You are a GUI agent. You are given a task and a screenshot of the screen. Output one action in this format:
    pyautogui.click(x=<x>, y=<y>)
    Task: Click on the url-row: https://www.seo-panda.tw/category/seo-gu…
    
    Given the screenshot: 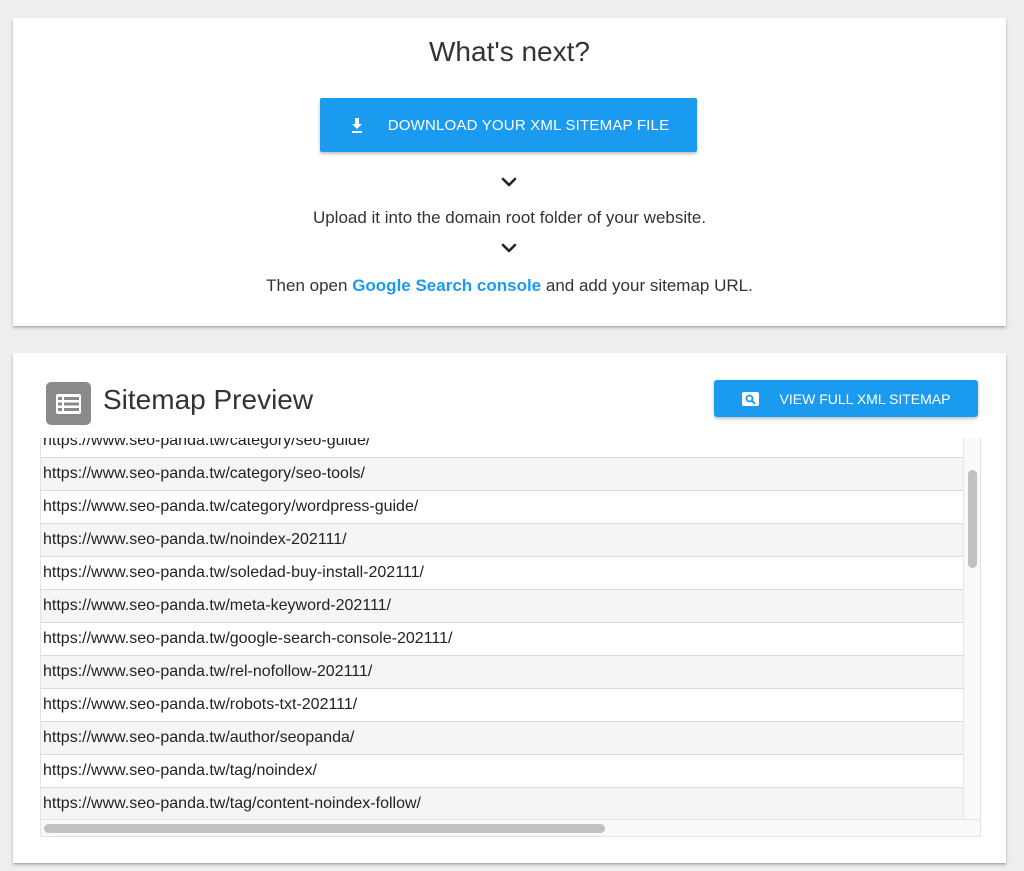 What is the action you would take?
    pyautogui.click(x=502, y=448)
    